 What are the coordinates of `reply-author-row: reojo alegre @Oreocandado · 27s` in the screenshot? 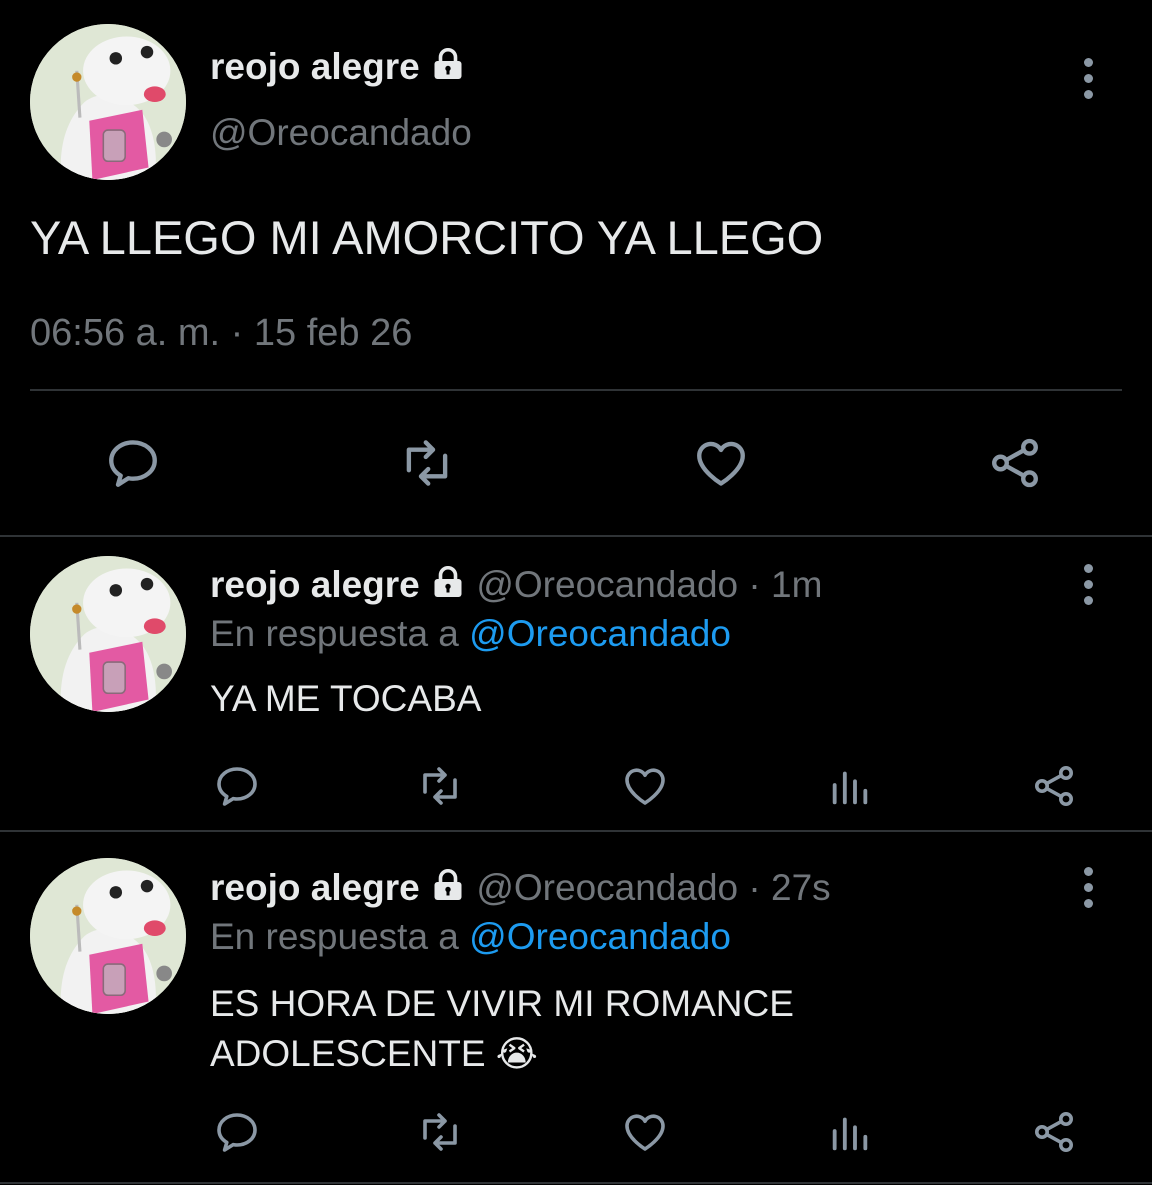 It's located at (520, 889).